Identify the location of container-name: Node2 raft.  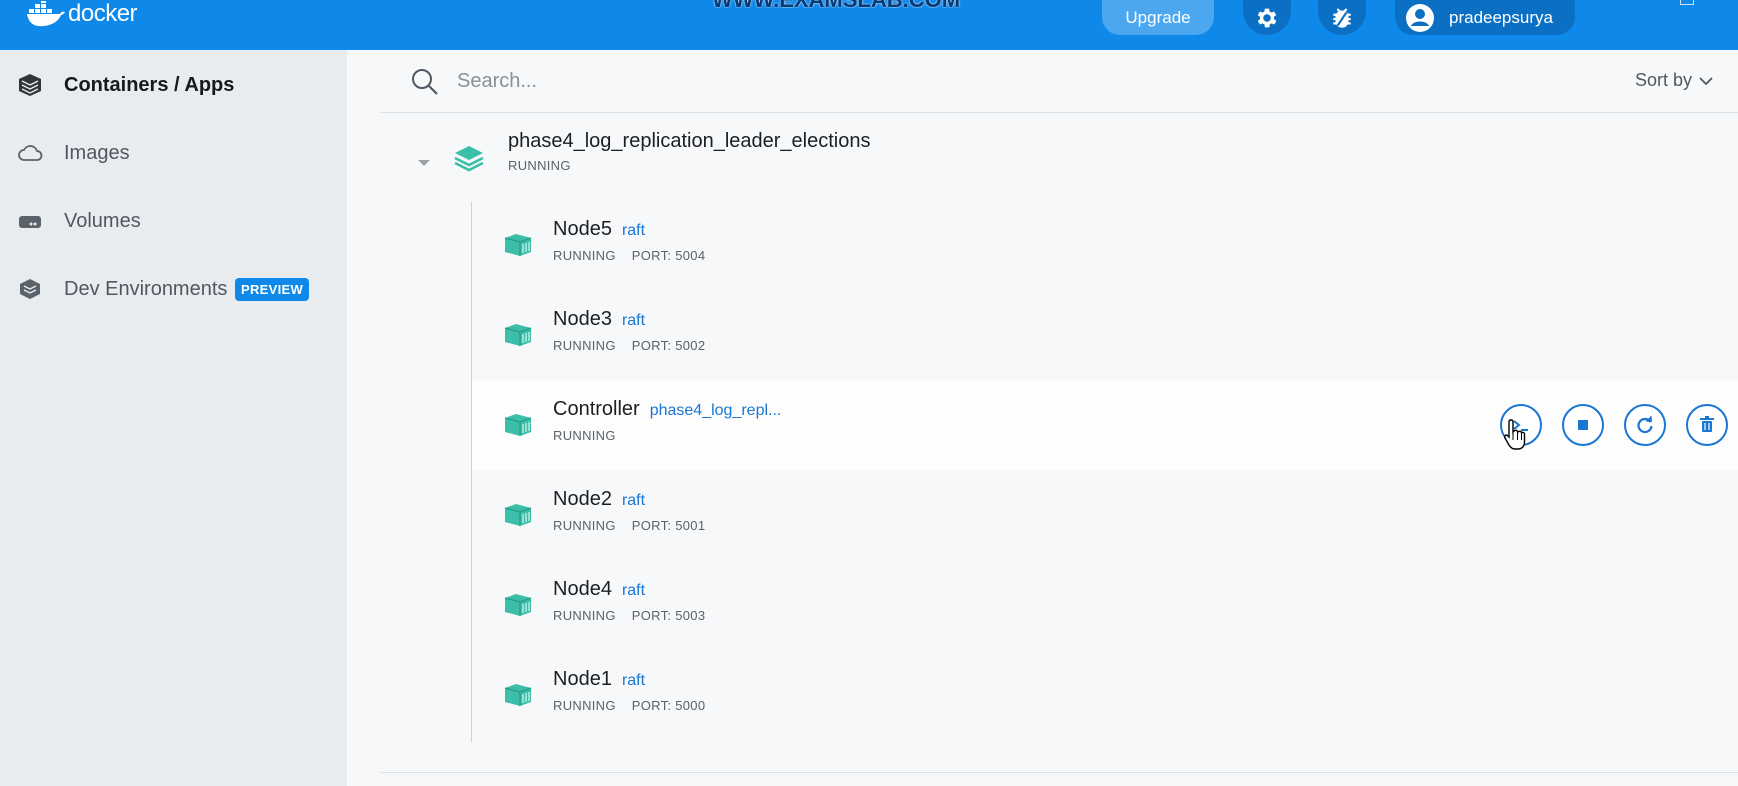
(599, 499).